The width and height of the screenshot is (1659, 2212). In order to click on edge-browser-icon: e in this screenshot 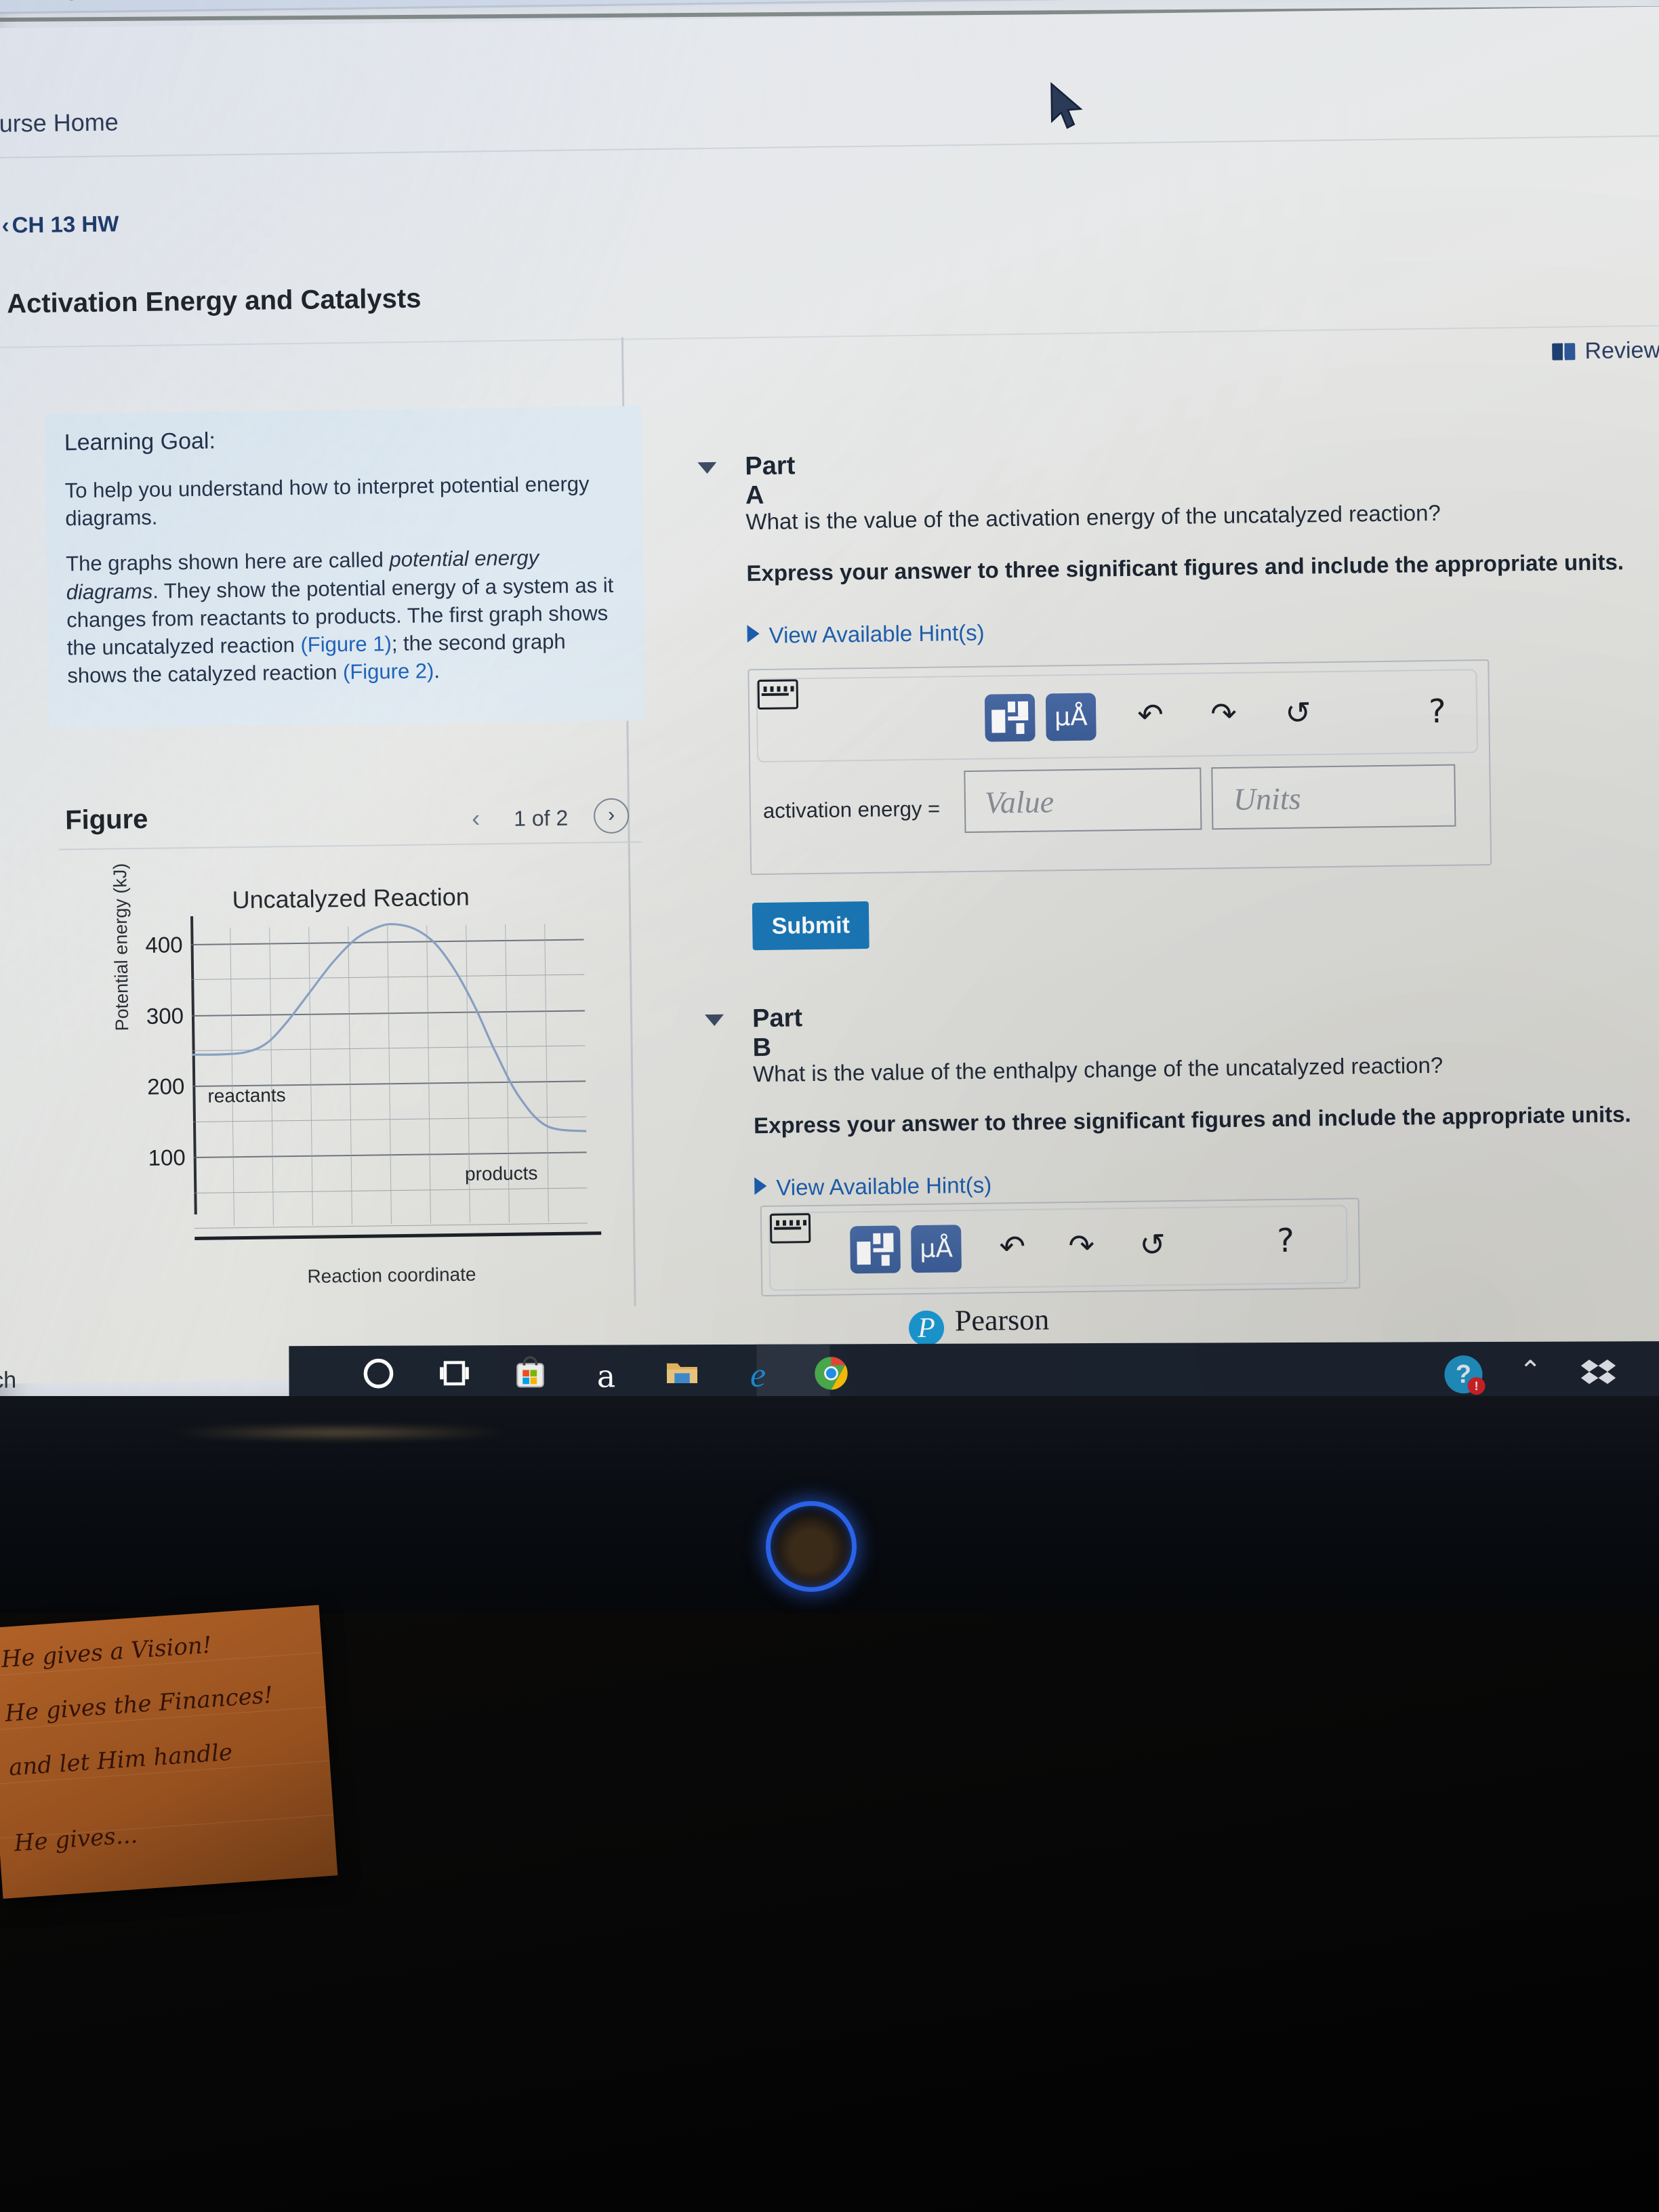, I will do `click(757, 1375)`.